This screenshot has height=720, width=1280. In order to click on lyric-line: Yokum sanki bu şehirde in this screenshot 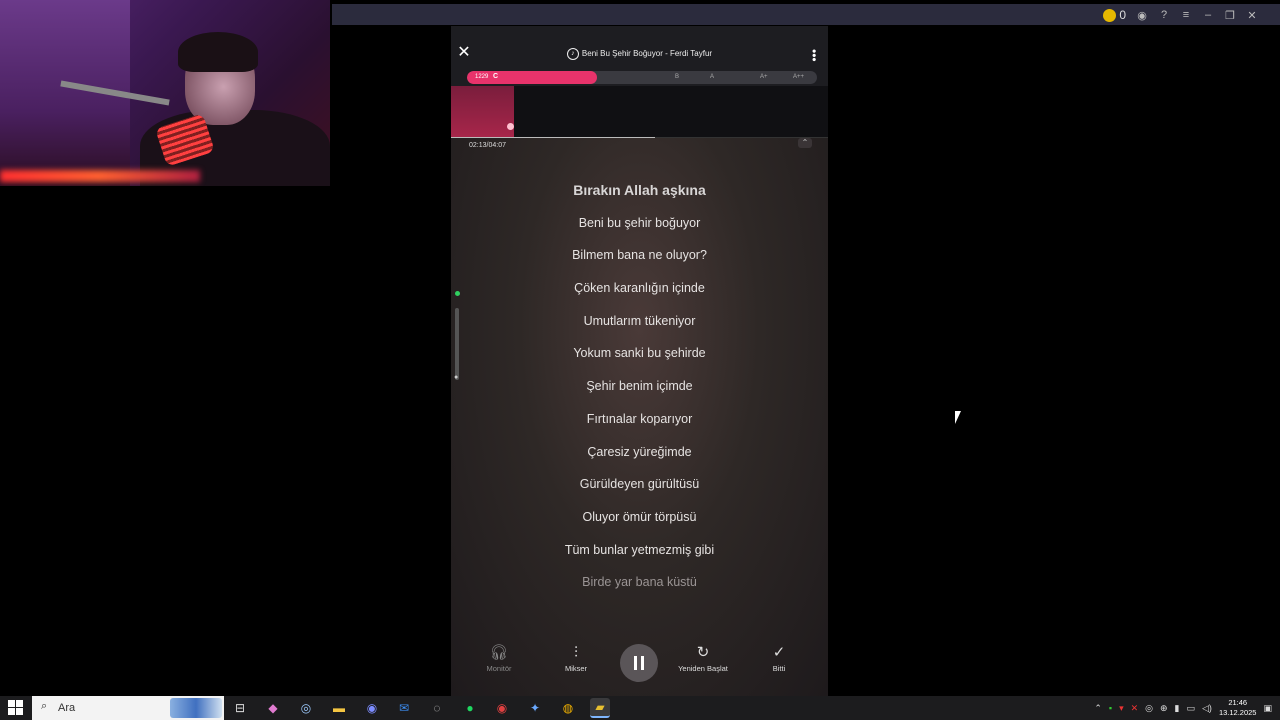, I will do `click(639, 353)`.